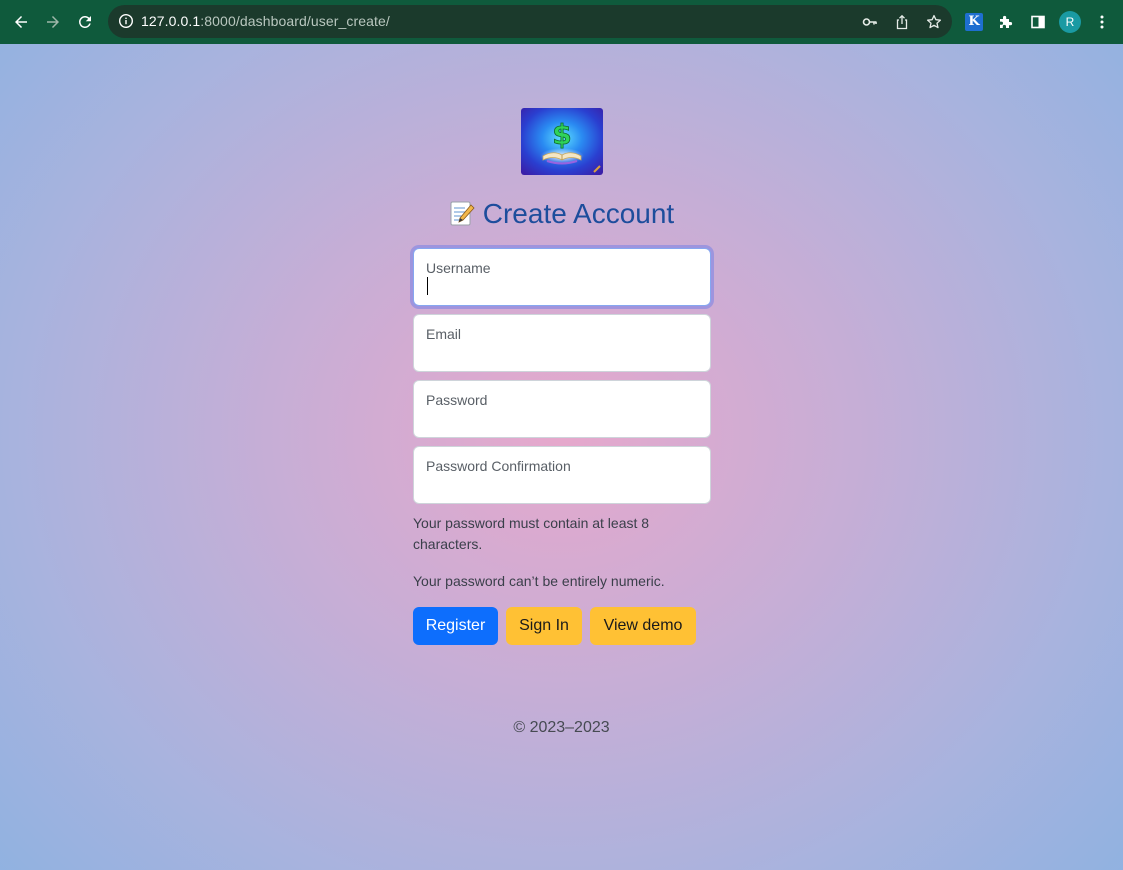  I want to click on arrow-left-icon, so click(21, 22).